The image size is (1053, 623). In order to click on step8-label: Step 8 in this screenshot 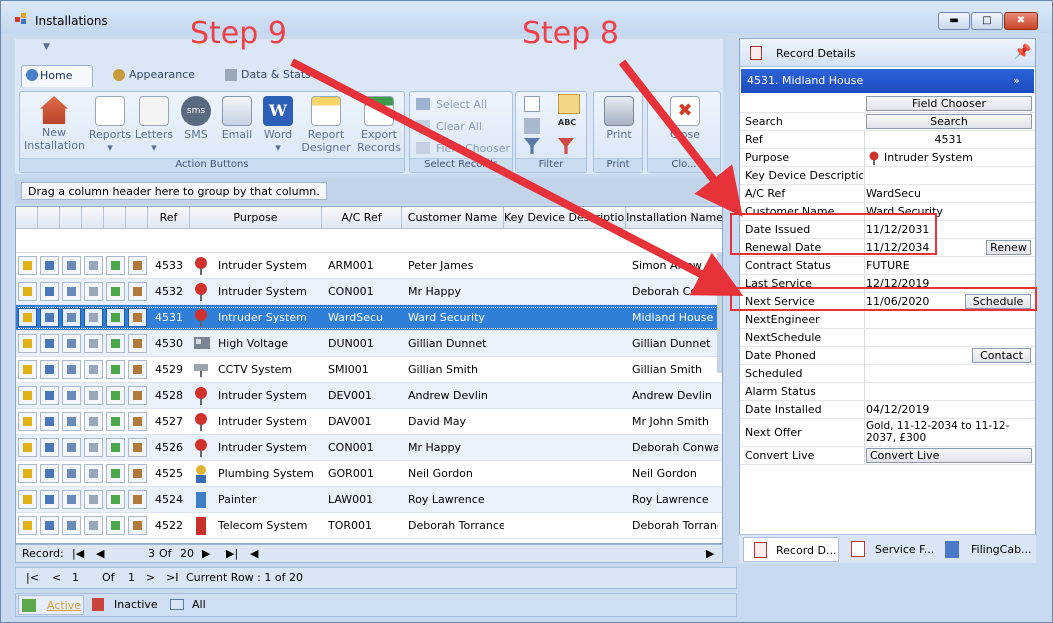, I will do `click(570, 33)`.